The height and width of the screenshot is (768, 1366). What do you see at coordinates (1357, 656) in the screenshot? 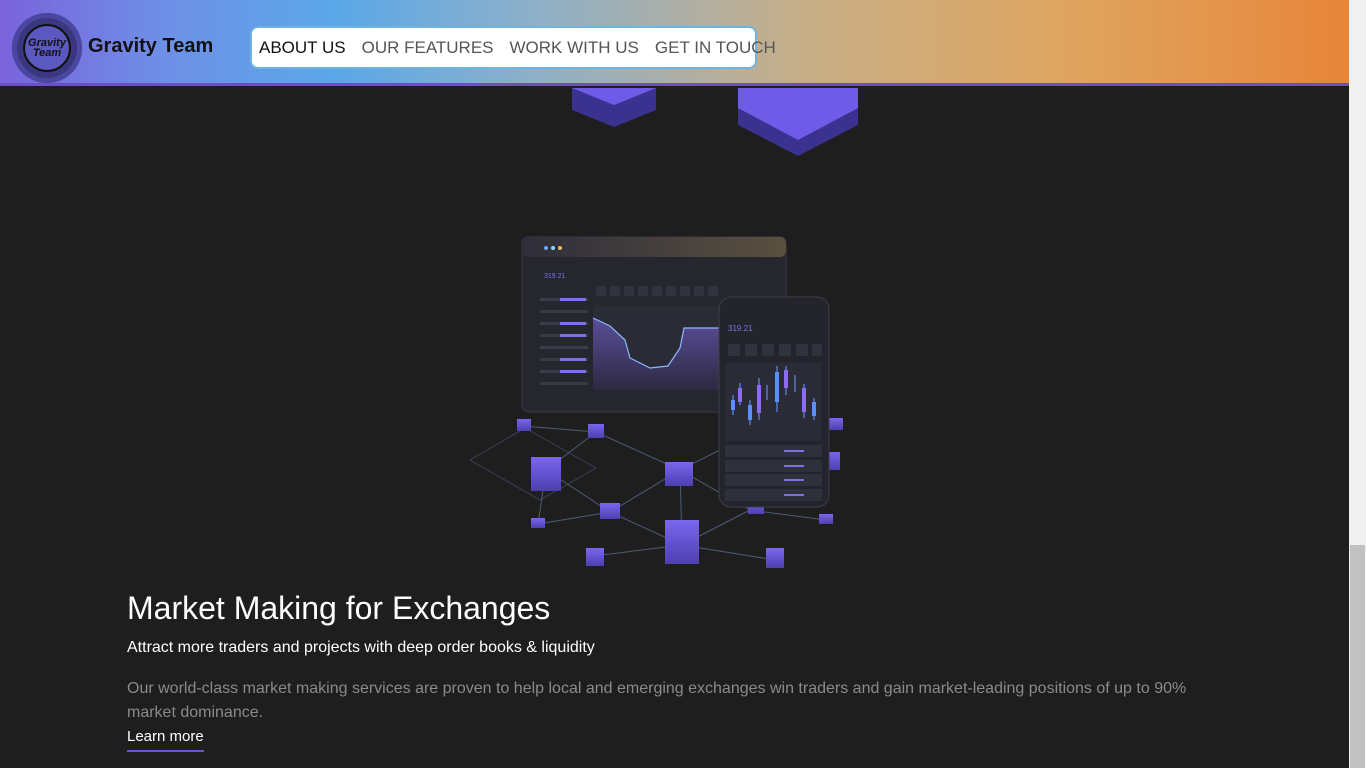
I see `page-scrollbar-thumb` at bounding box center [1357, 656].